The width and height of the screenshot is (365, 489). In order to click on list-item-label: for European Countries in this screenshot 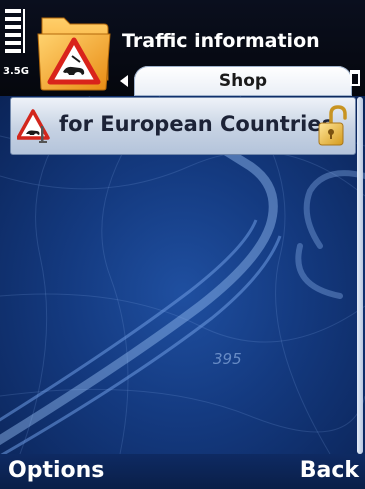, I will do `click(197, 124)`.